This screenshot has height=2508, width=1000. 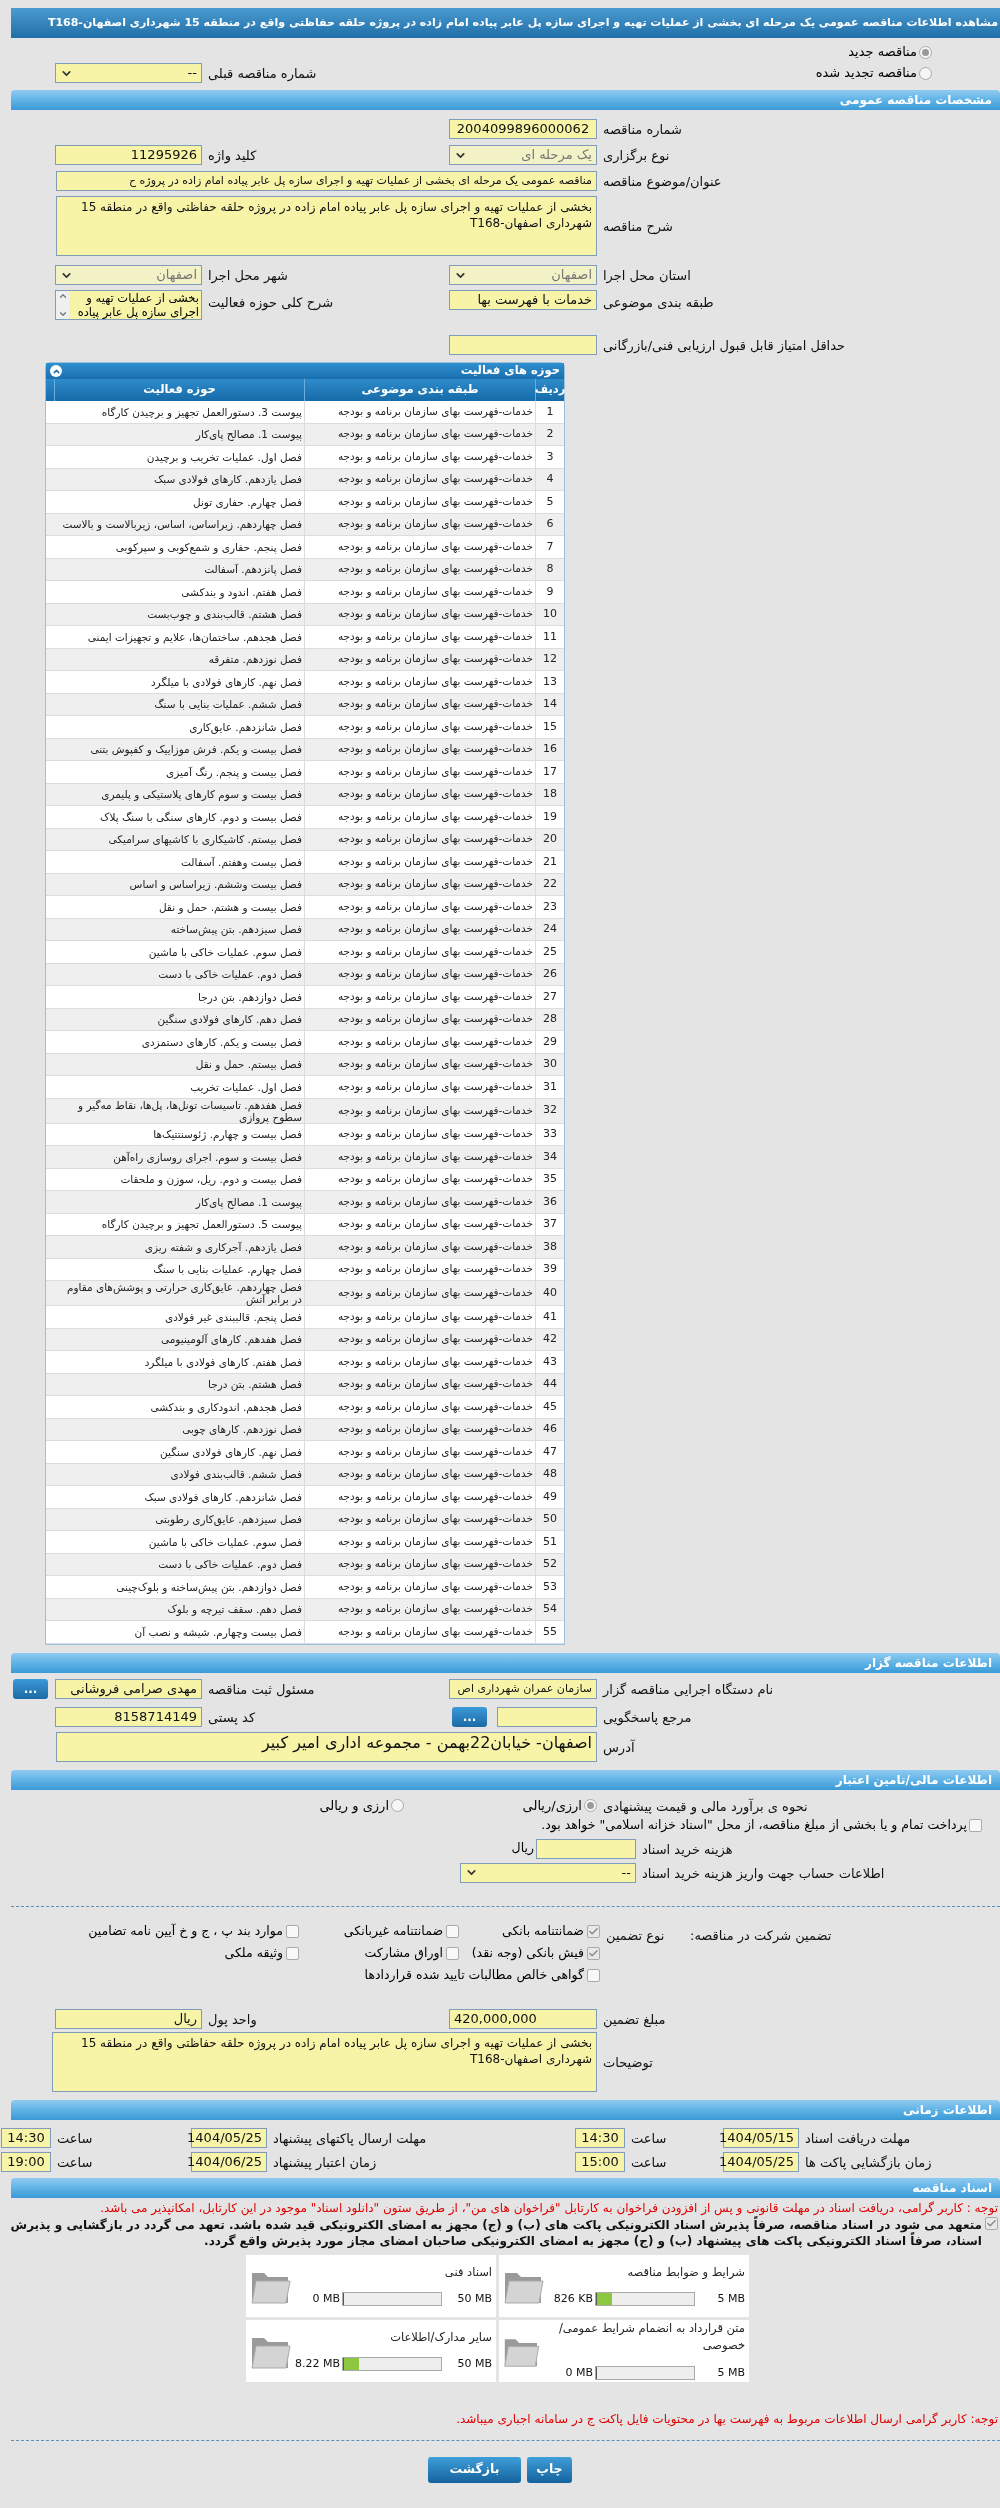 I want to click on table-cell-text: فصل پنجم. قالببندی غیر فولادی, so click(x=233, y=1317).